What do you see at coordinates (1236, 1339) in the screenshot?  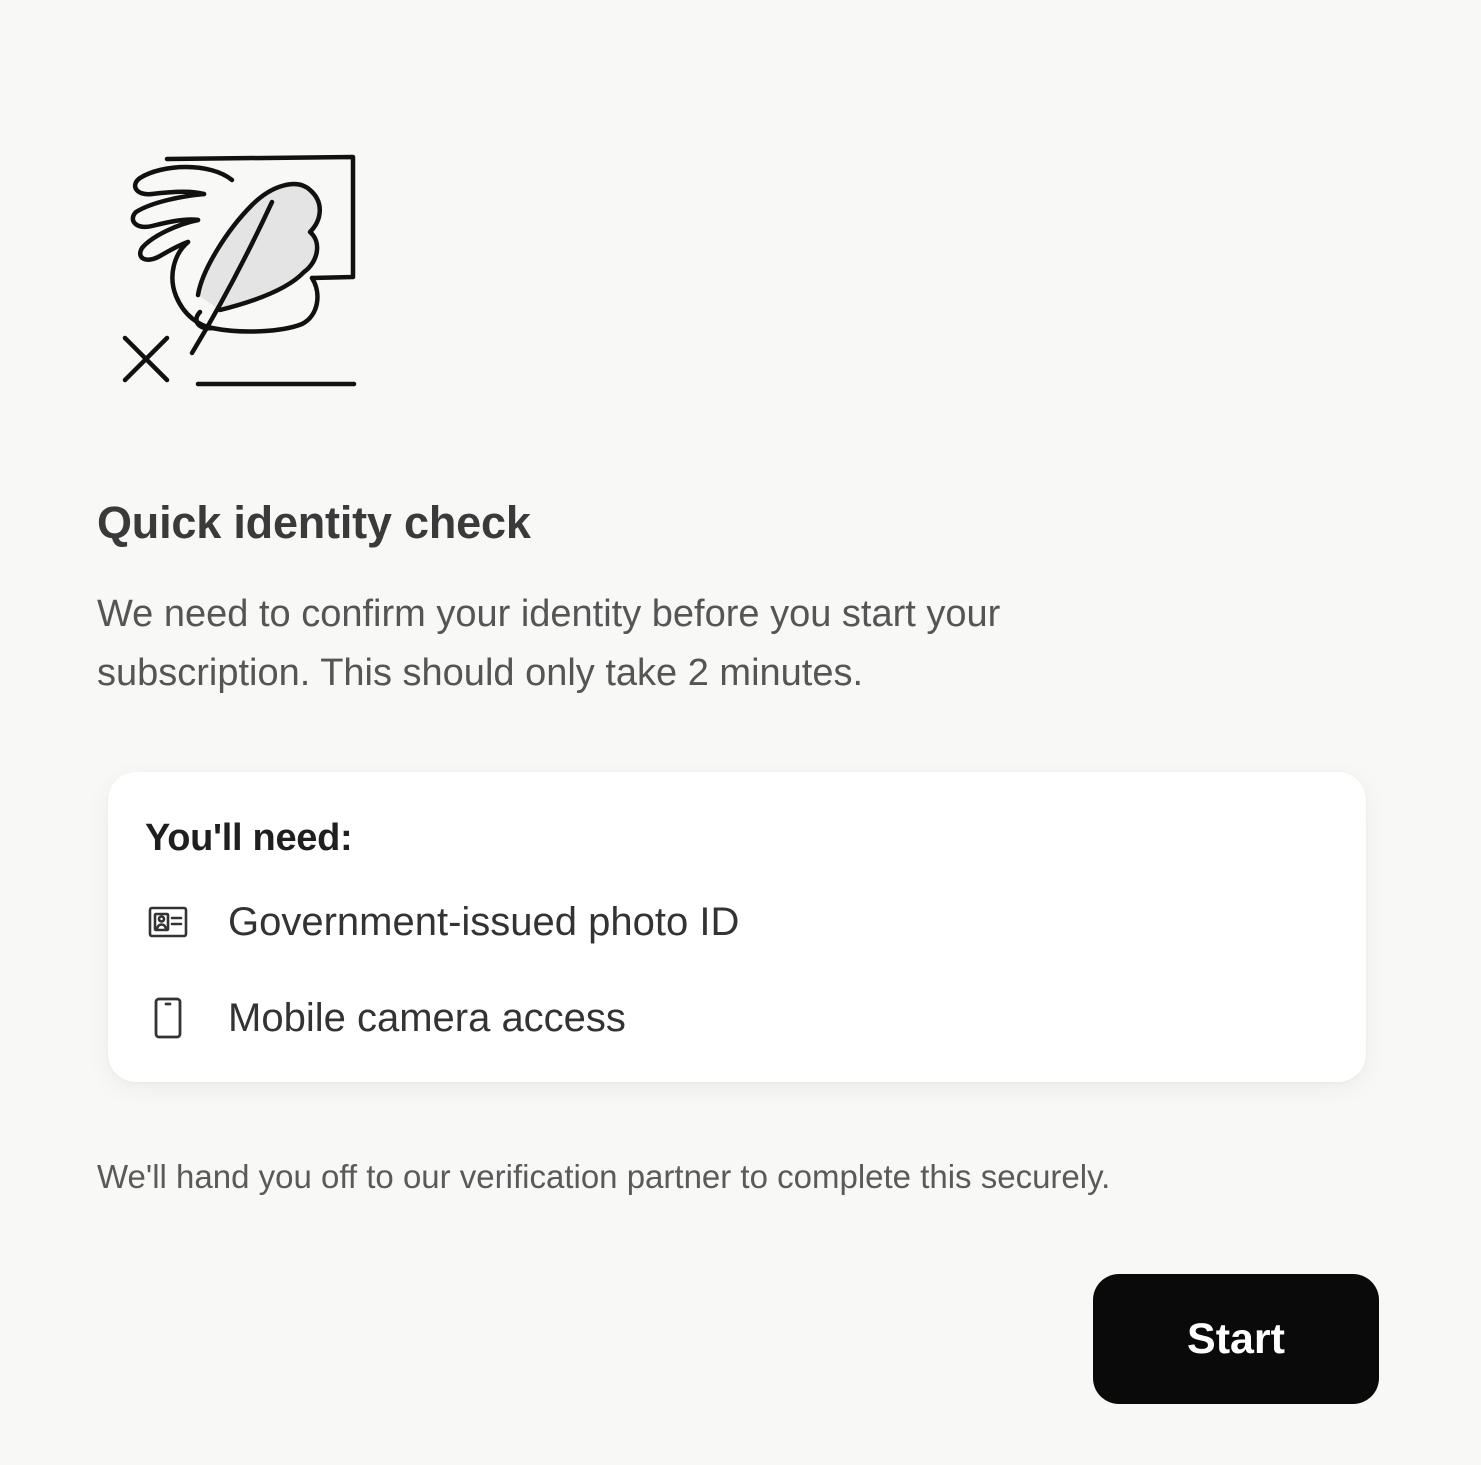 I see `start-button: Start` at bounding box center [1236, 1339].